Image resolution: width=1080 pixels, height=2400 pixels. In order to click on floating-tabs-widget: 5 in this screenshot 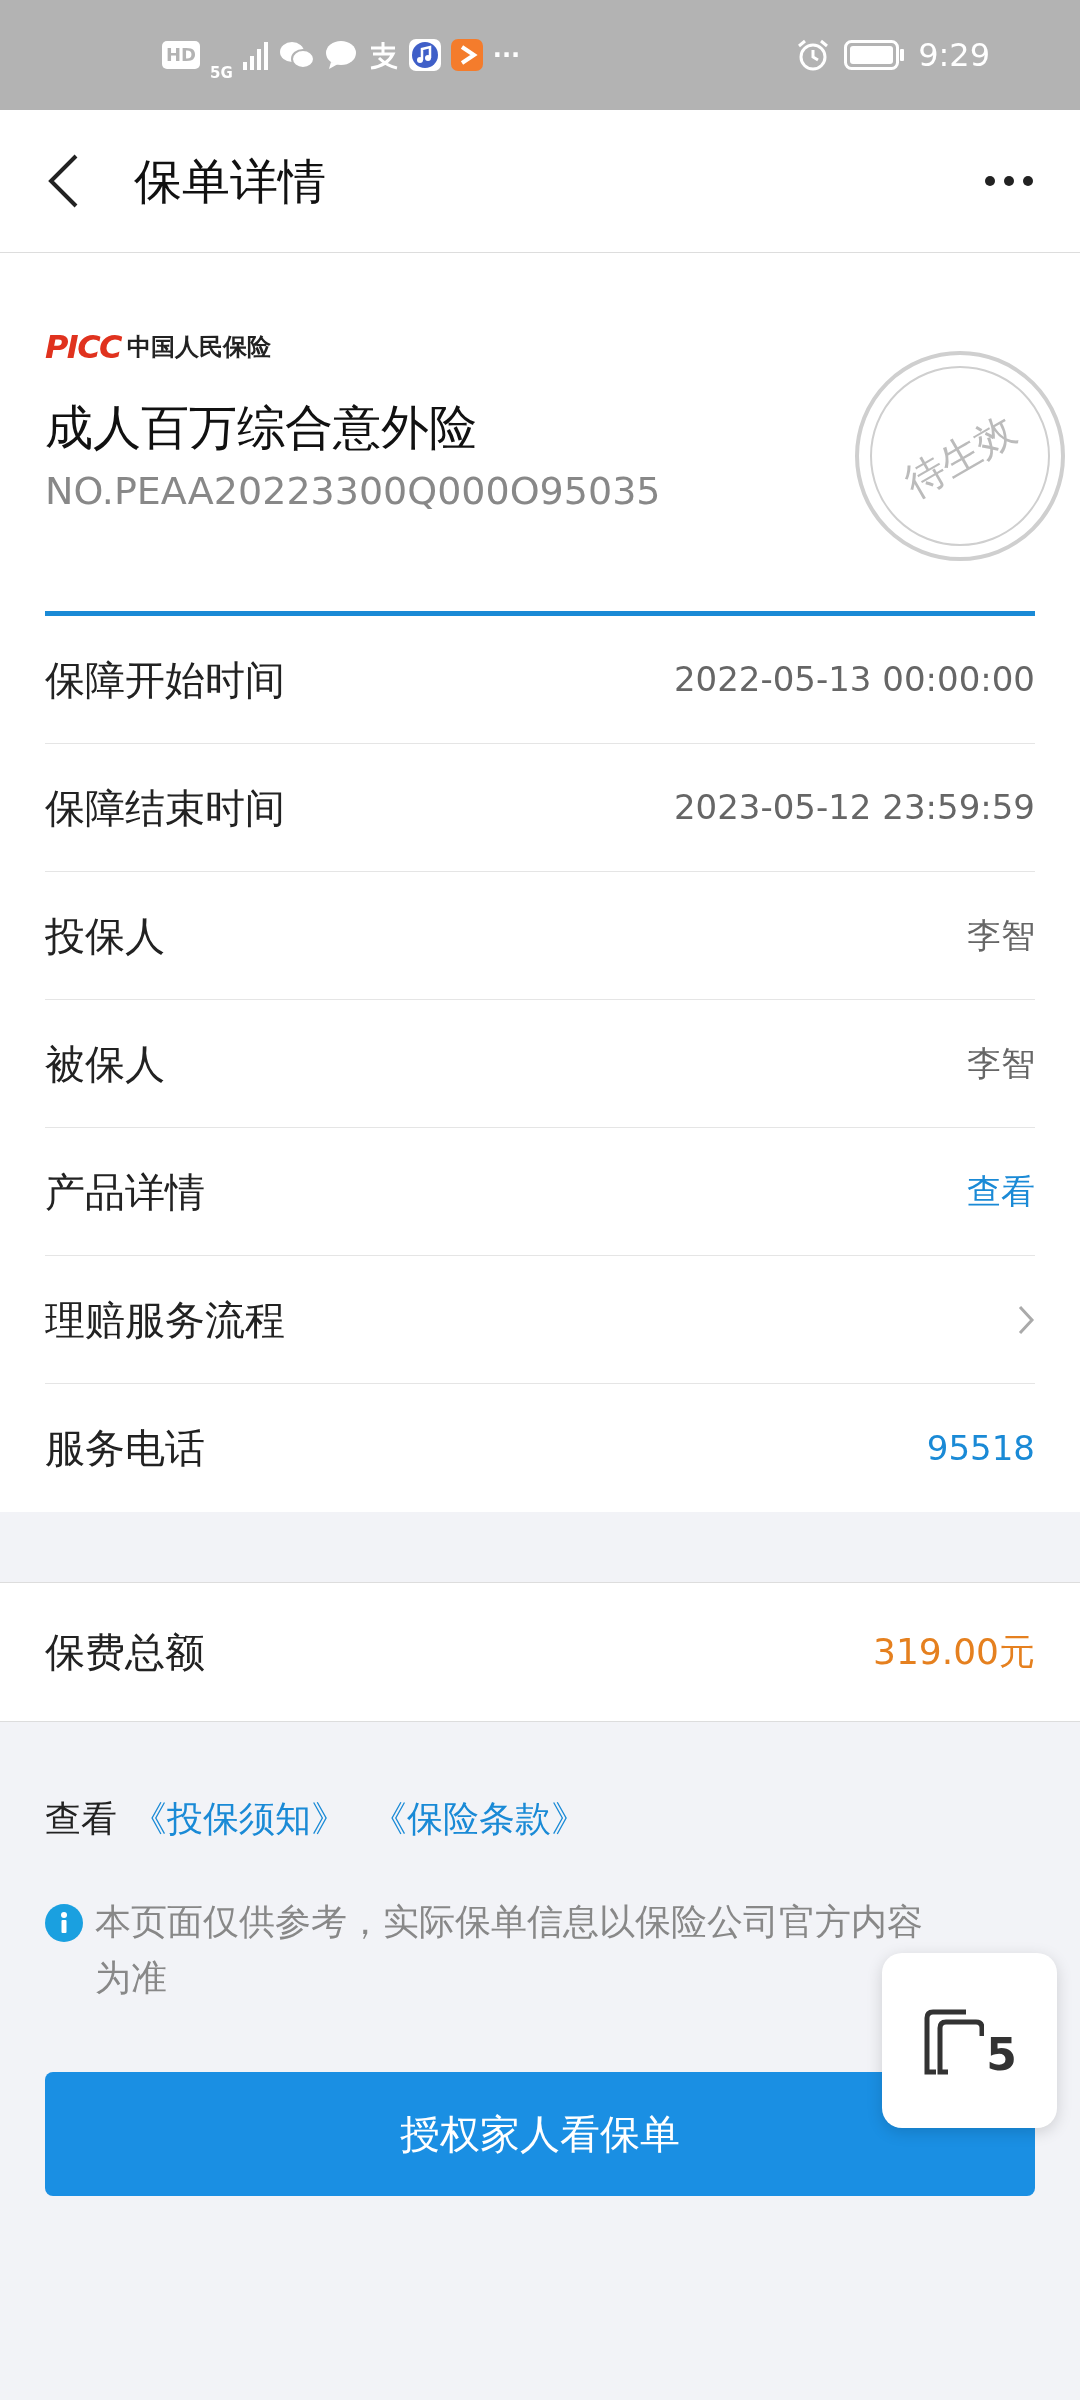, I will do `click(969, 2040)`.